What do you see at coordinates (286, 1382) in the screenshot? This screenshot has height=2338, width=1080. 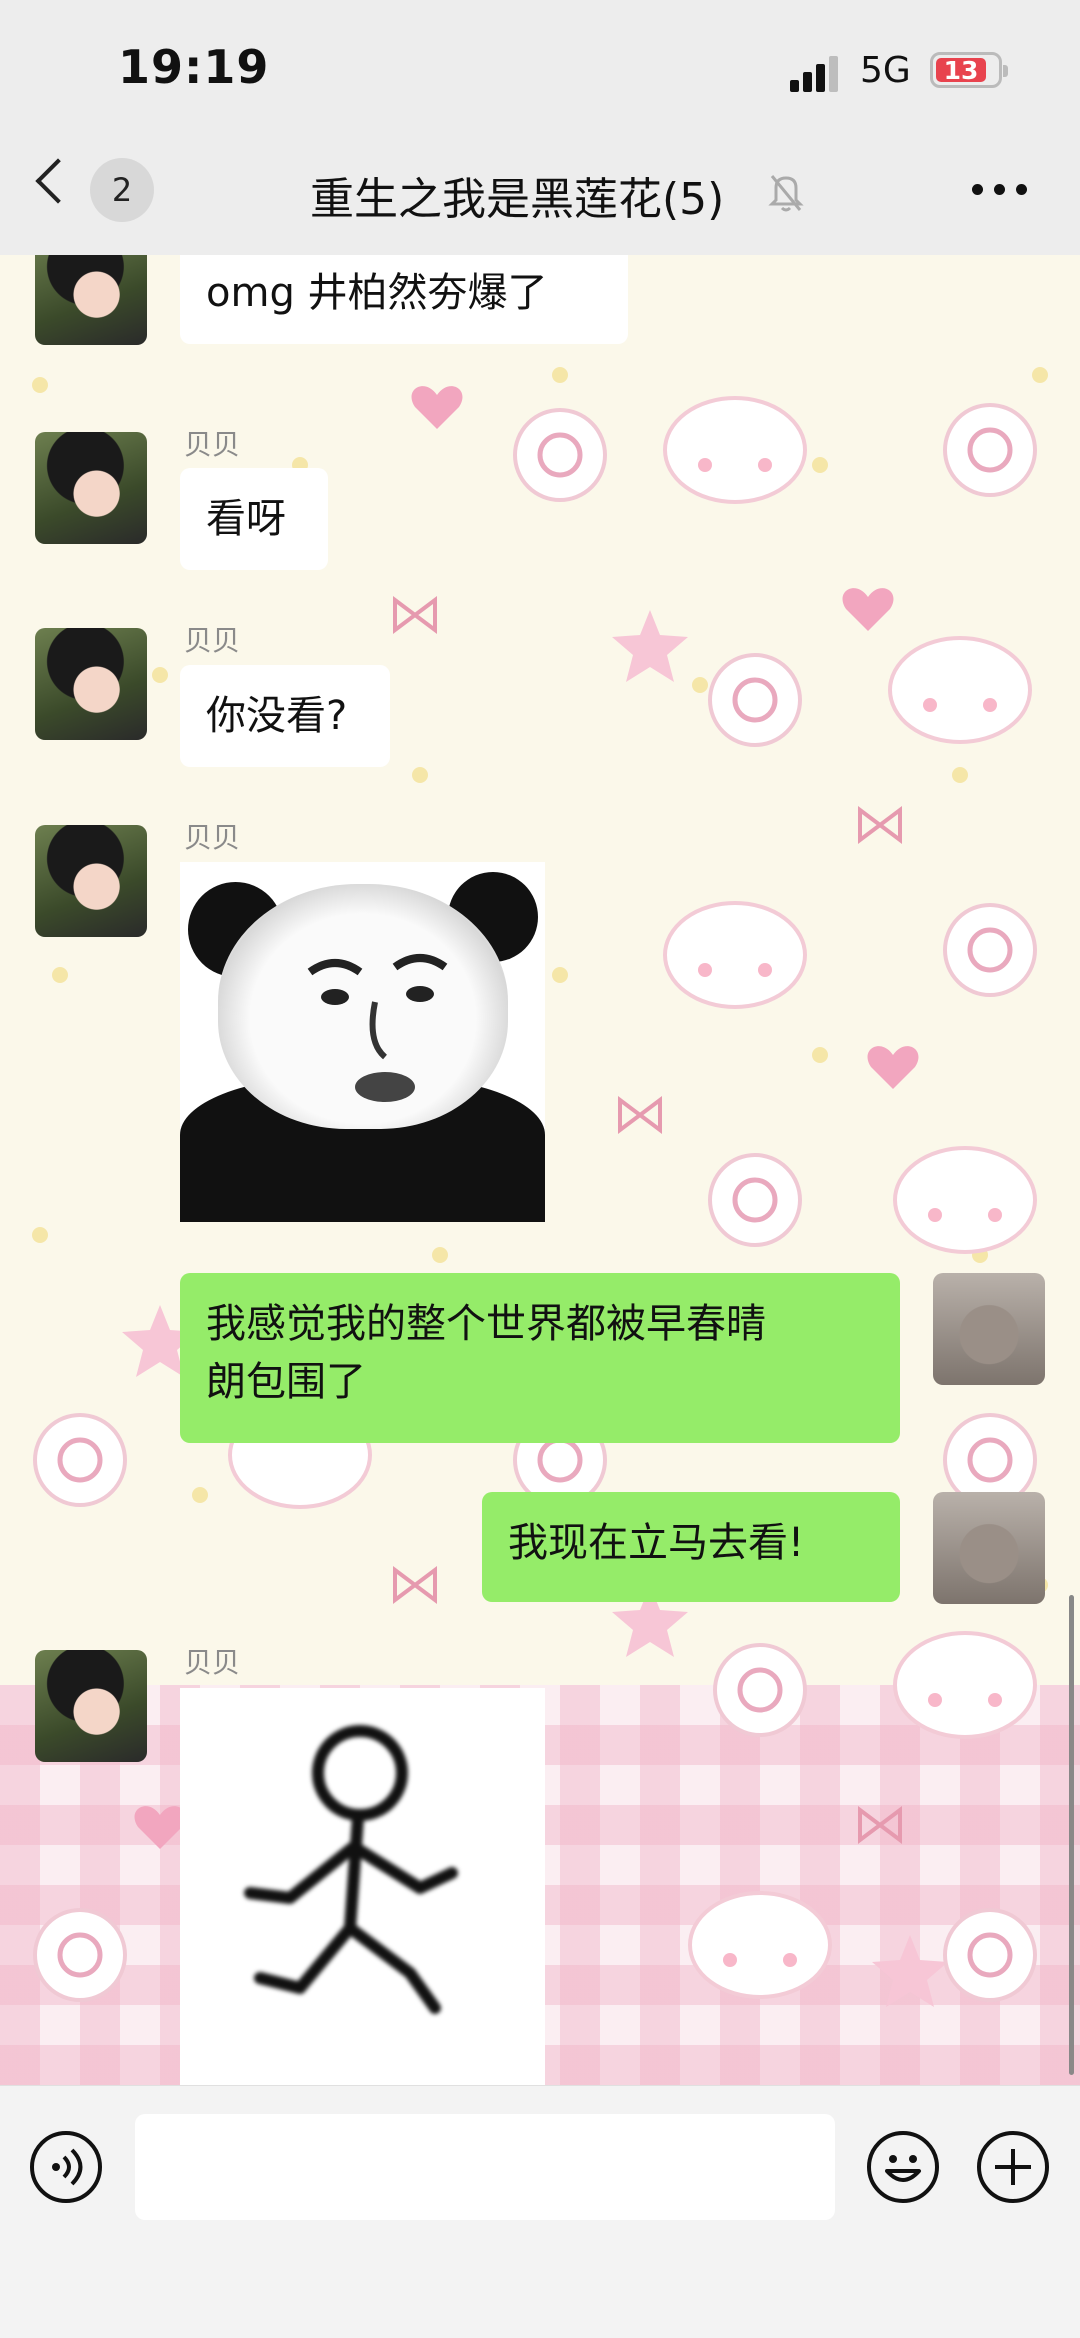 I see `message-text-line: 朗包围了` at bounding box center [286, 1382].